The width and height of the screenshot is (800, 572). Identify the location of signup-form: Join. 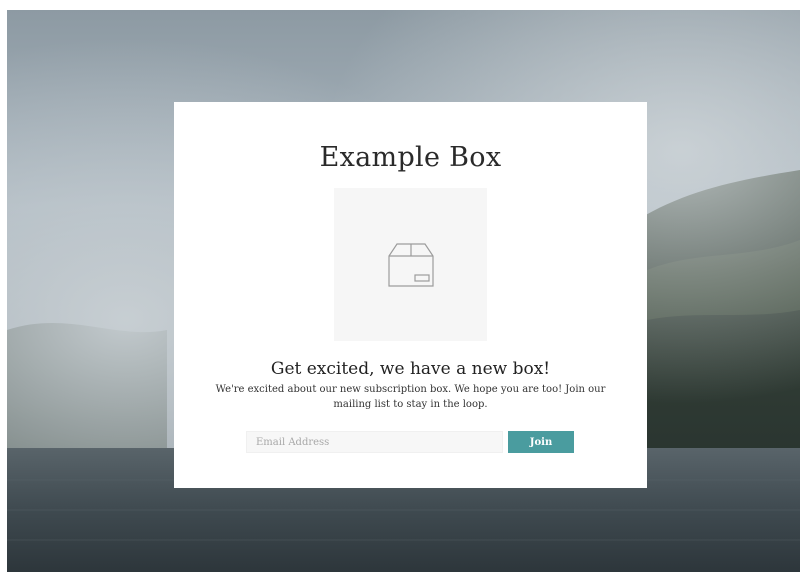
(410, 442).